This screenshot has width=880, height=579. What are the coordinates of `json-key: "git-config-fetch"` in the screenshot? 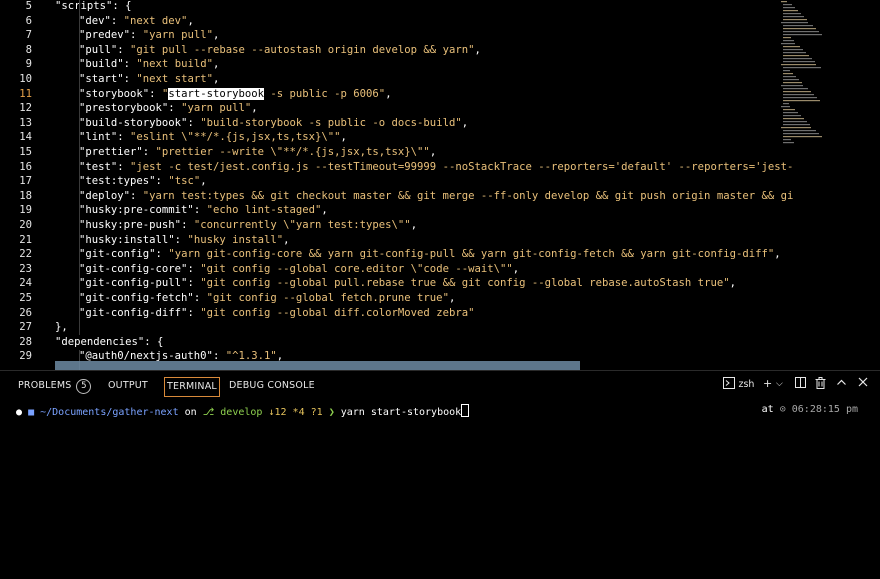 It's located at (136, 298).